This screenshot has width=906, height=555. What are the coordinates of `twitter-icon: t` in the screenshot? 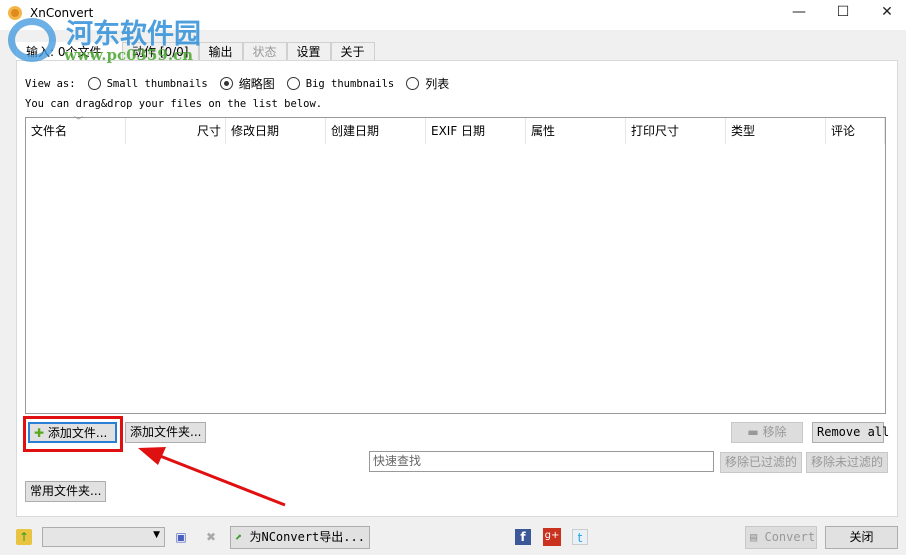 It's located at (580, 537).